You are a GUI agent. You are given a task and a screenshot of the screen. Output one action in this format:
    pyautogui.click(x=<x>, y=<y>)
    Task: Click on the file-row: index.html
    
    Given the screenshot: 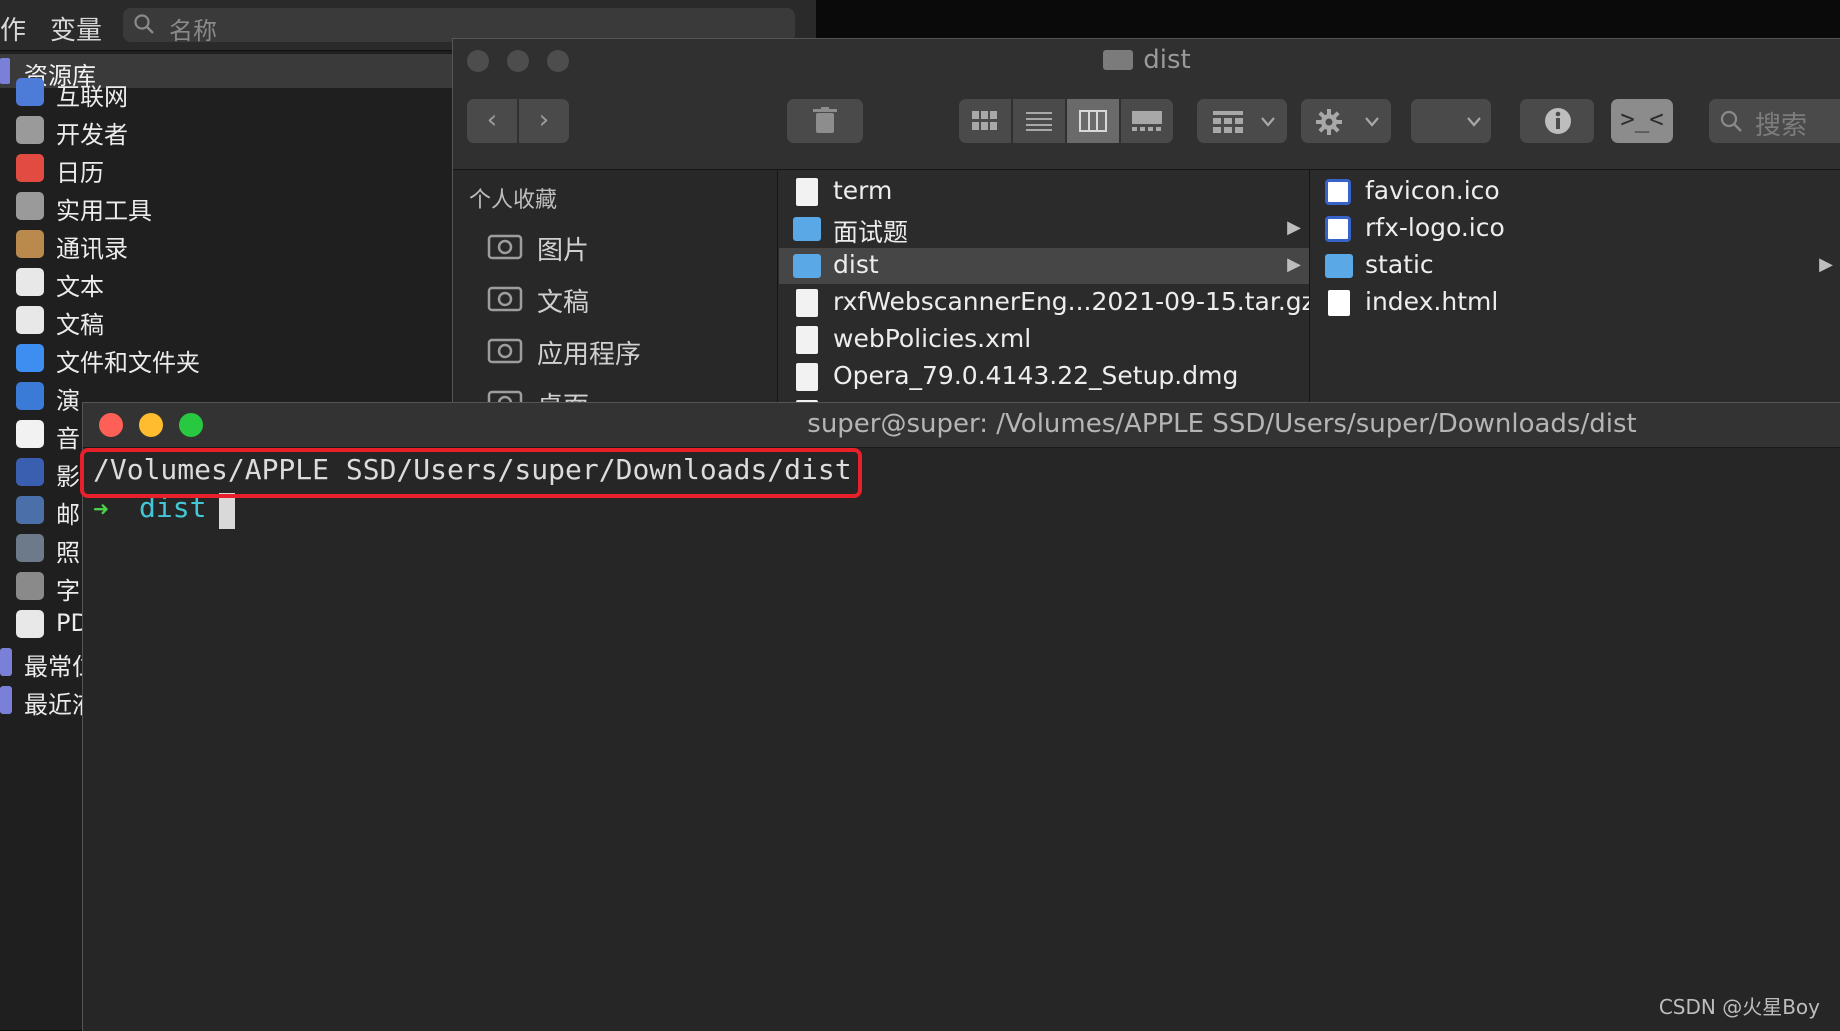 What is the action you would take?
    pyautogui.click(x=1575, y=303)
    